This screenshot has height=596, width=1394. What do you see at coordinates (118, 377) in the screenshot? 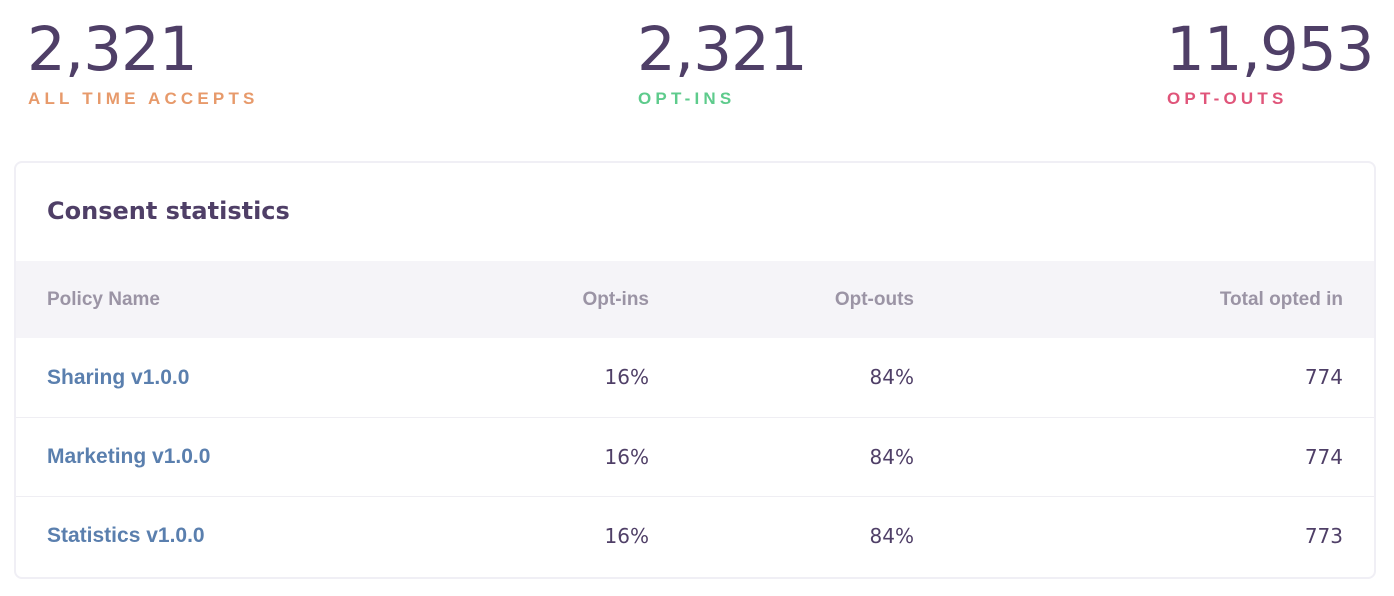
I see `policy-link: Sharing v1.0.0` at bounding box center [118, 377].